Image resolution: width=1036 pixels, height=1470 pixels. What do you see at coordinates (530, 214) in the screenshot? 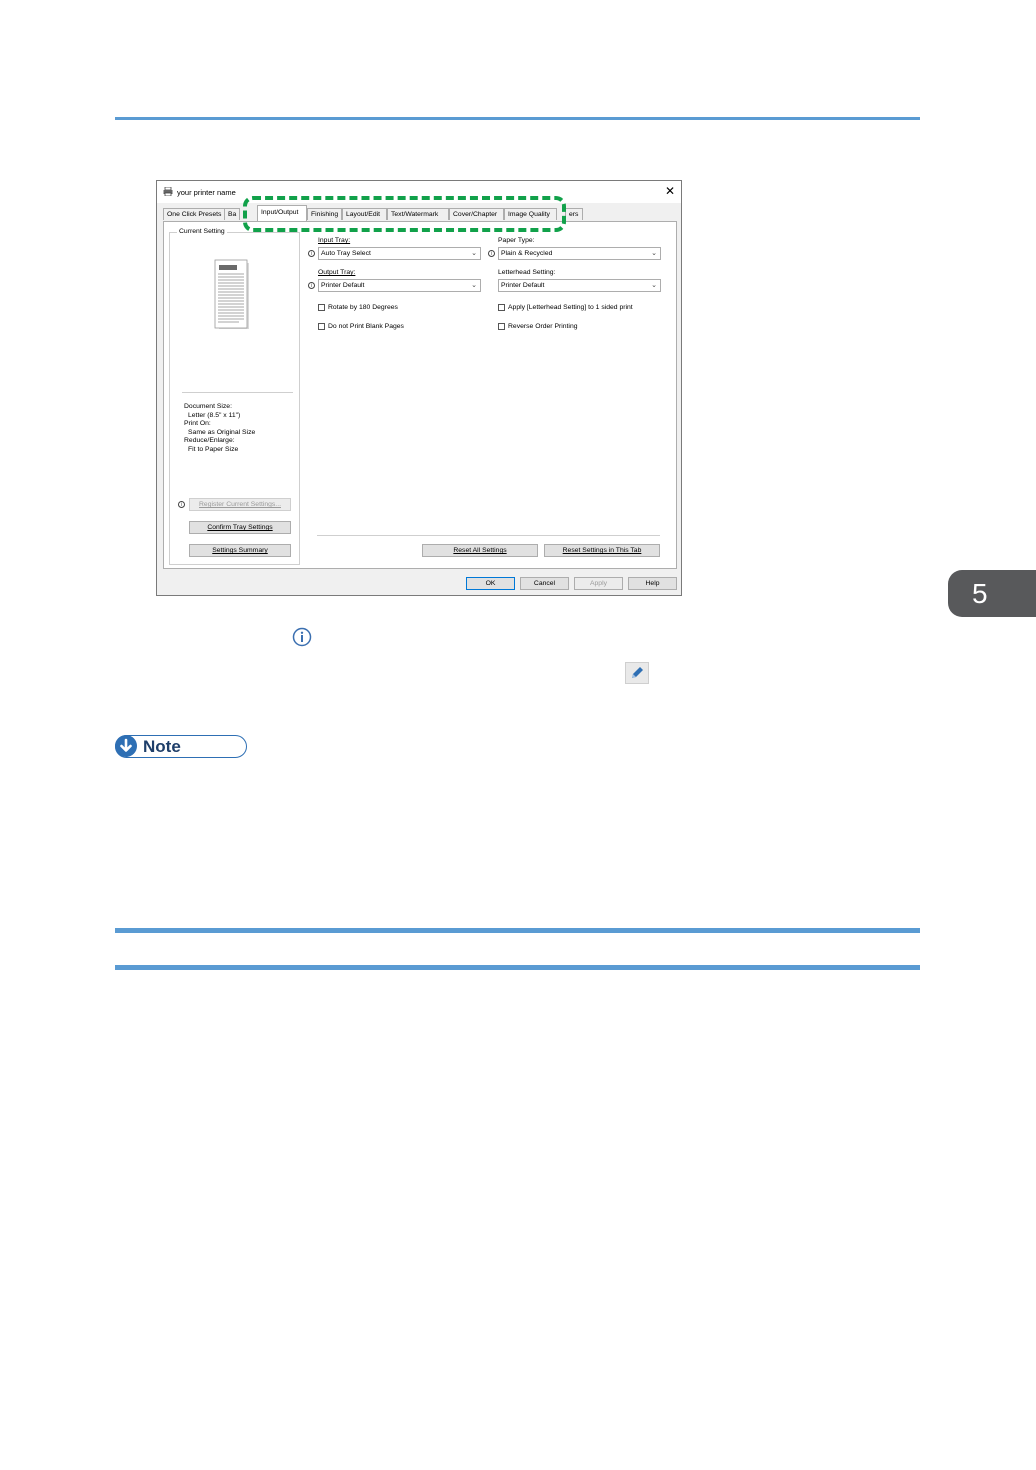
I see `tab-image-quality: Image Quality` at bounding box center [530, 214].